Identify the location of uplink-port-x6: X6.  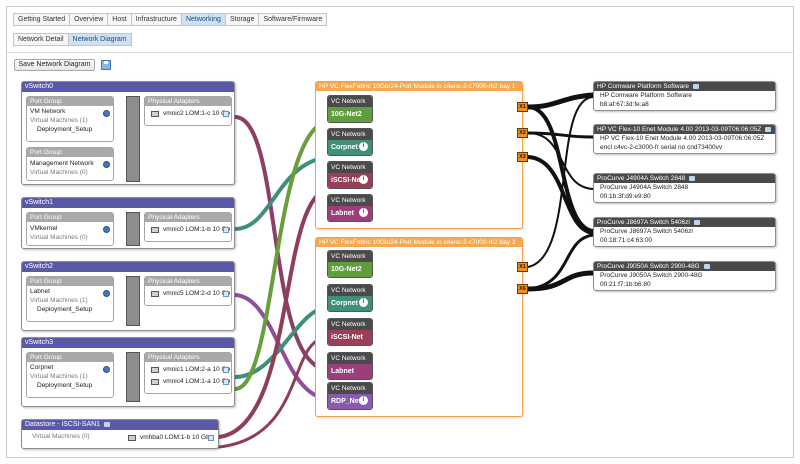
(522, 289).